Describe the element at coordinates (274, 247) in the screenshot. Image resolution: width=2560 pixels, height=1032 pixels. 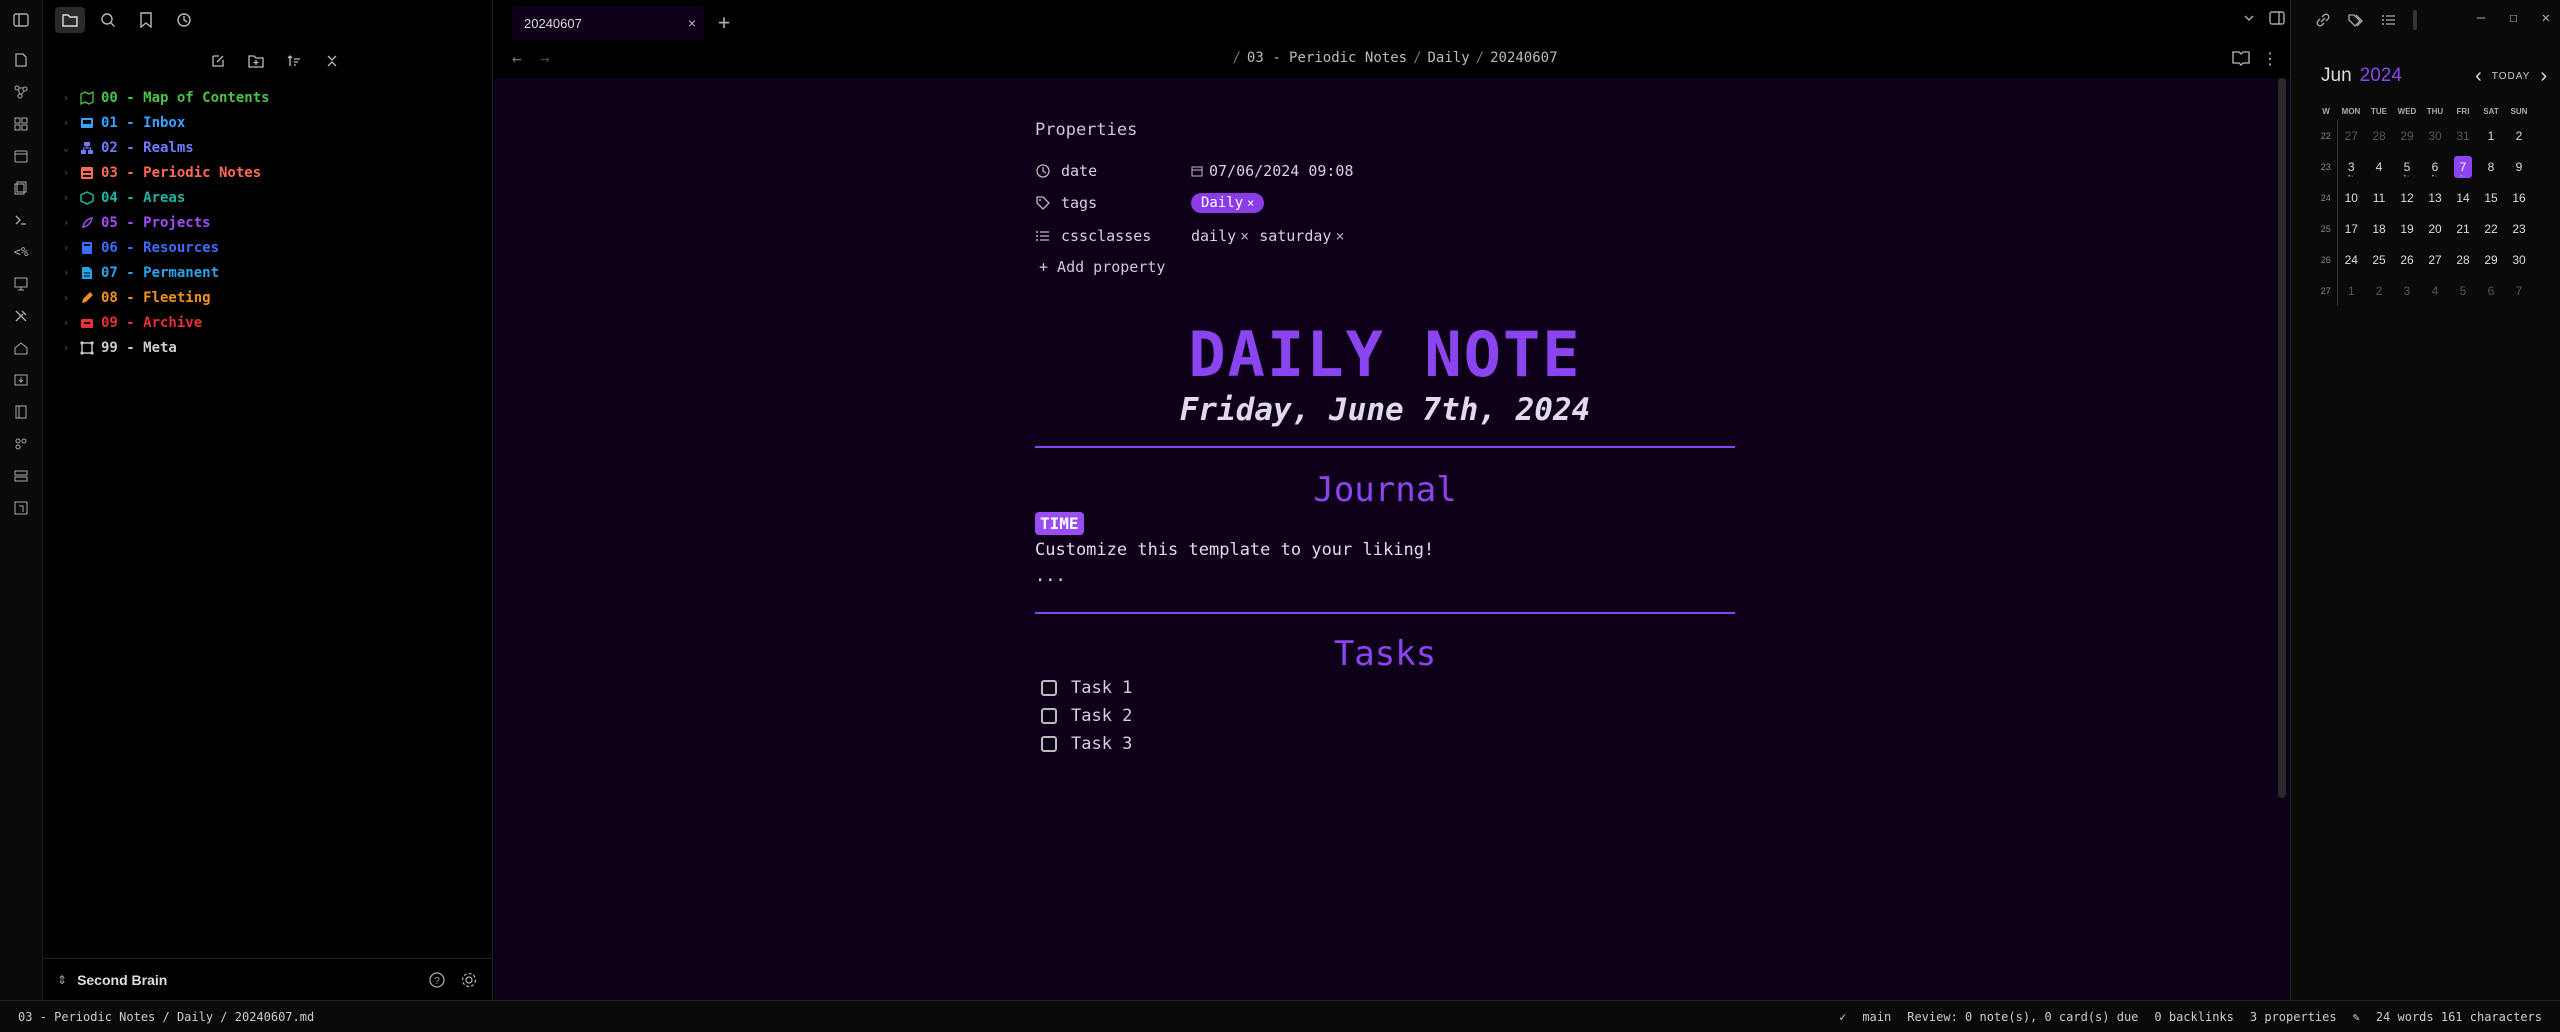
I see `folder-item: › 06 - Resources` at that location.